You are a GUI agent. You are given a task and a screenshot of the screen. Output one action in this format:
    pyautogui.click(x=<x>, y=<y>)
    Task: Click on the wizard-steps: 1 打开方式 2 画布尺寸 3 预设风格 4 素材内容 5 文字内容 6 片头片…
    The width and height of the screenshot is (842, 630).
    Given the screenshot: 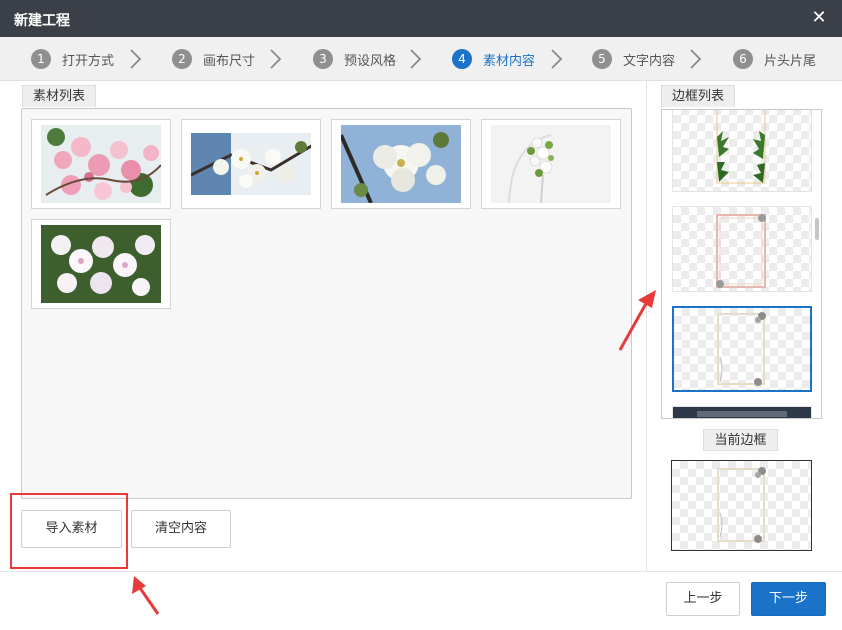 What is the action you would take?
    pyautogui.click(x=421, y=59)
    